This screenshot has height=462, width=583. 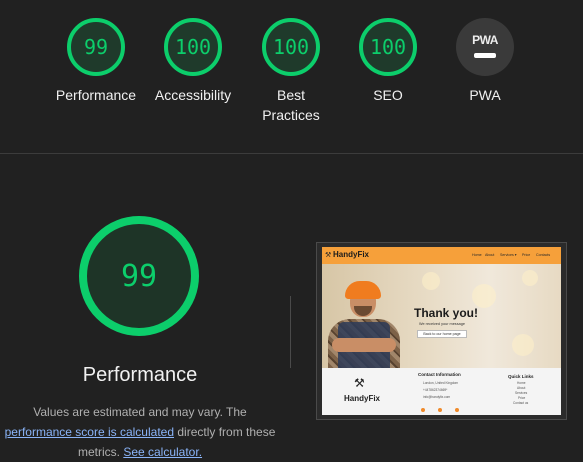 I want to click on gauge-pwa: PWA PWA, so click(x=485, y=61).